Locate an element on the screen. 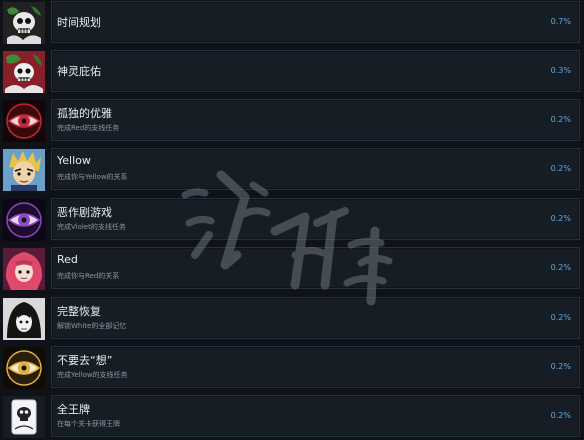 The image size is (584, 440). achievement-row: 神灵庇佑 0.3% is located at coordinates (292, 72).